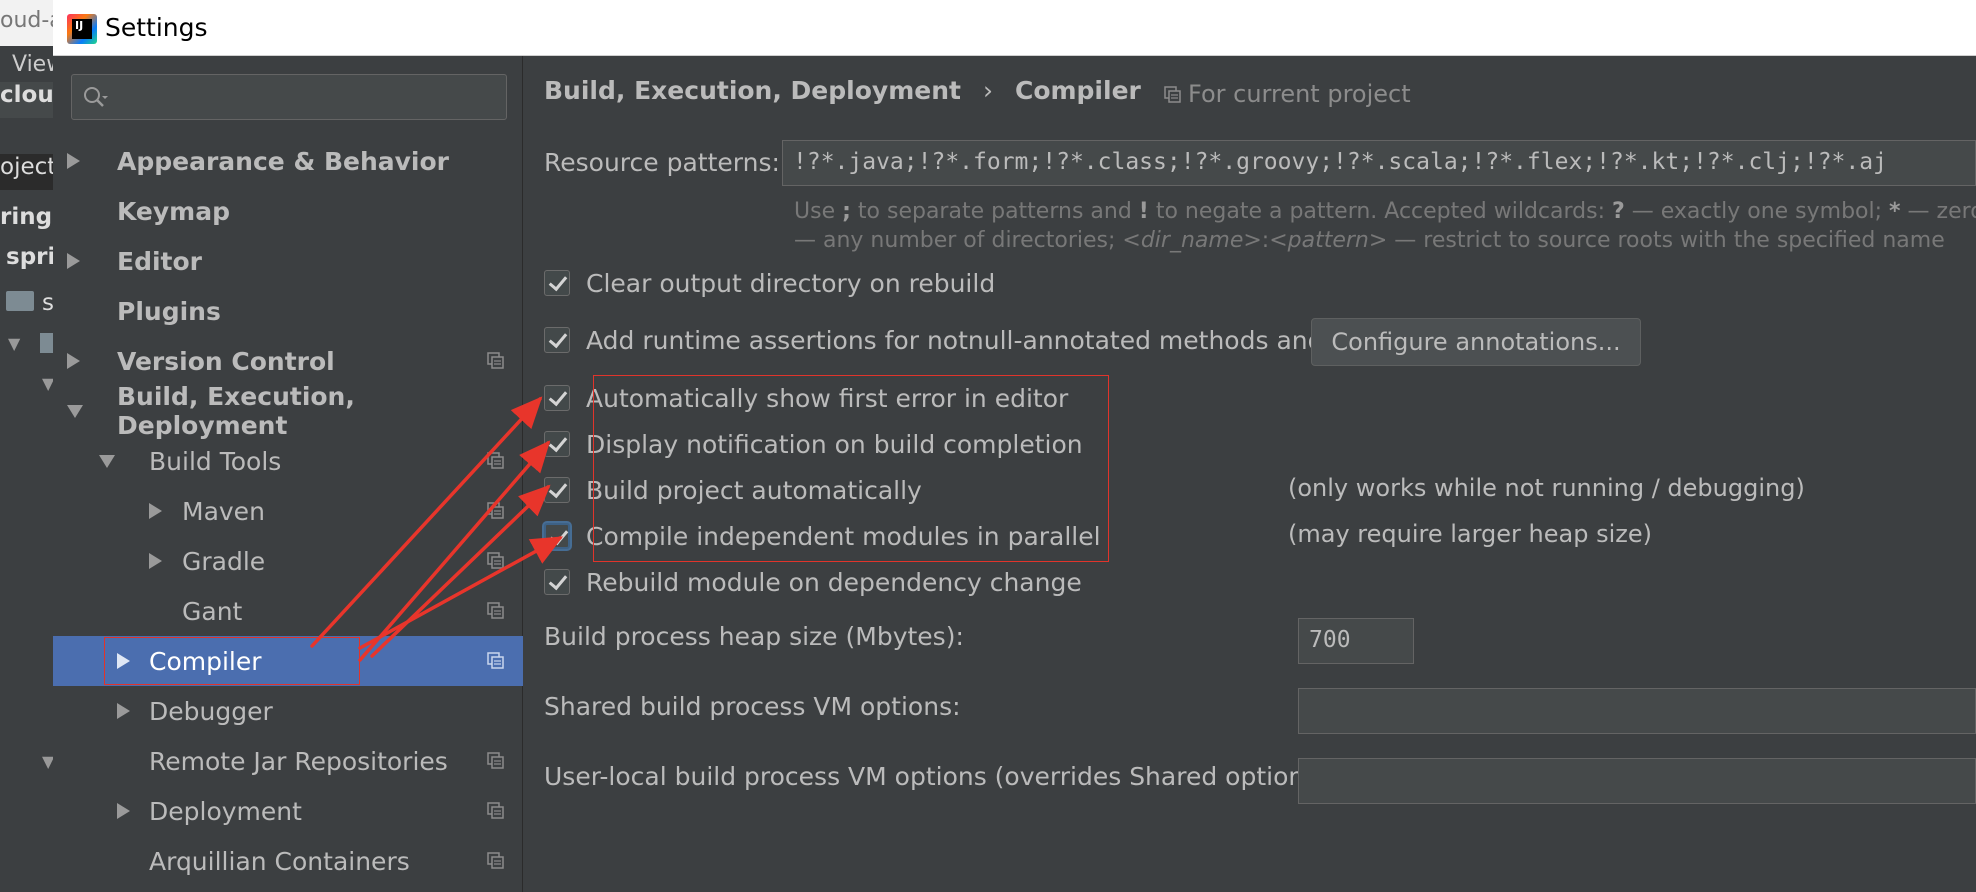 The height and width of the screenshot is (892, 1976). What do you see at coordinates (26, 23) in the screenshot?
I see `background-window-title: oud-a` at bounding box center [26, 23].